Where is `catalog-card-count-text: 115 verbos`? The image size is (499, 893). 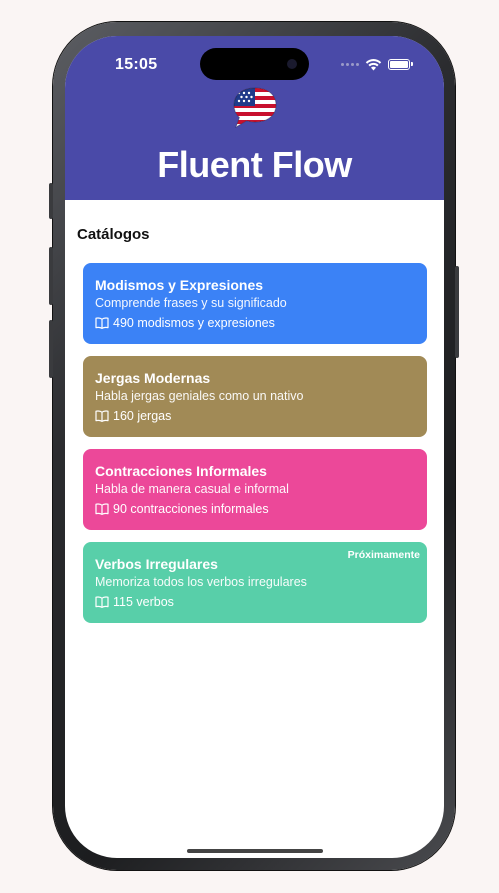
catalog-card-count-text: 115 verbos is located at coordinates (143, 602).